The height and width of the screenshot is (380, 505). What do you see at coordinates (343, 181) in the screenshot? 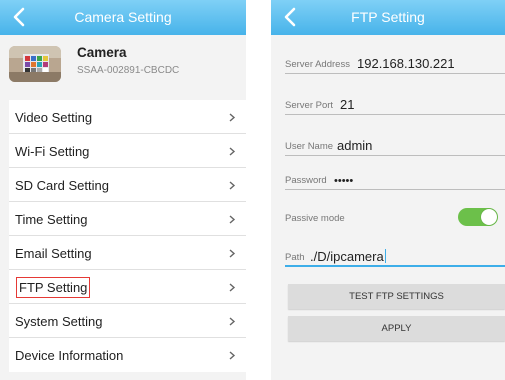
I see `password-input: •••••` at bounding box center [343, 181].